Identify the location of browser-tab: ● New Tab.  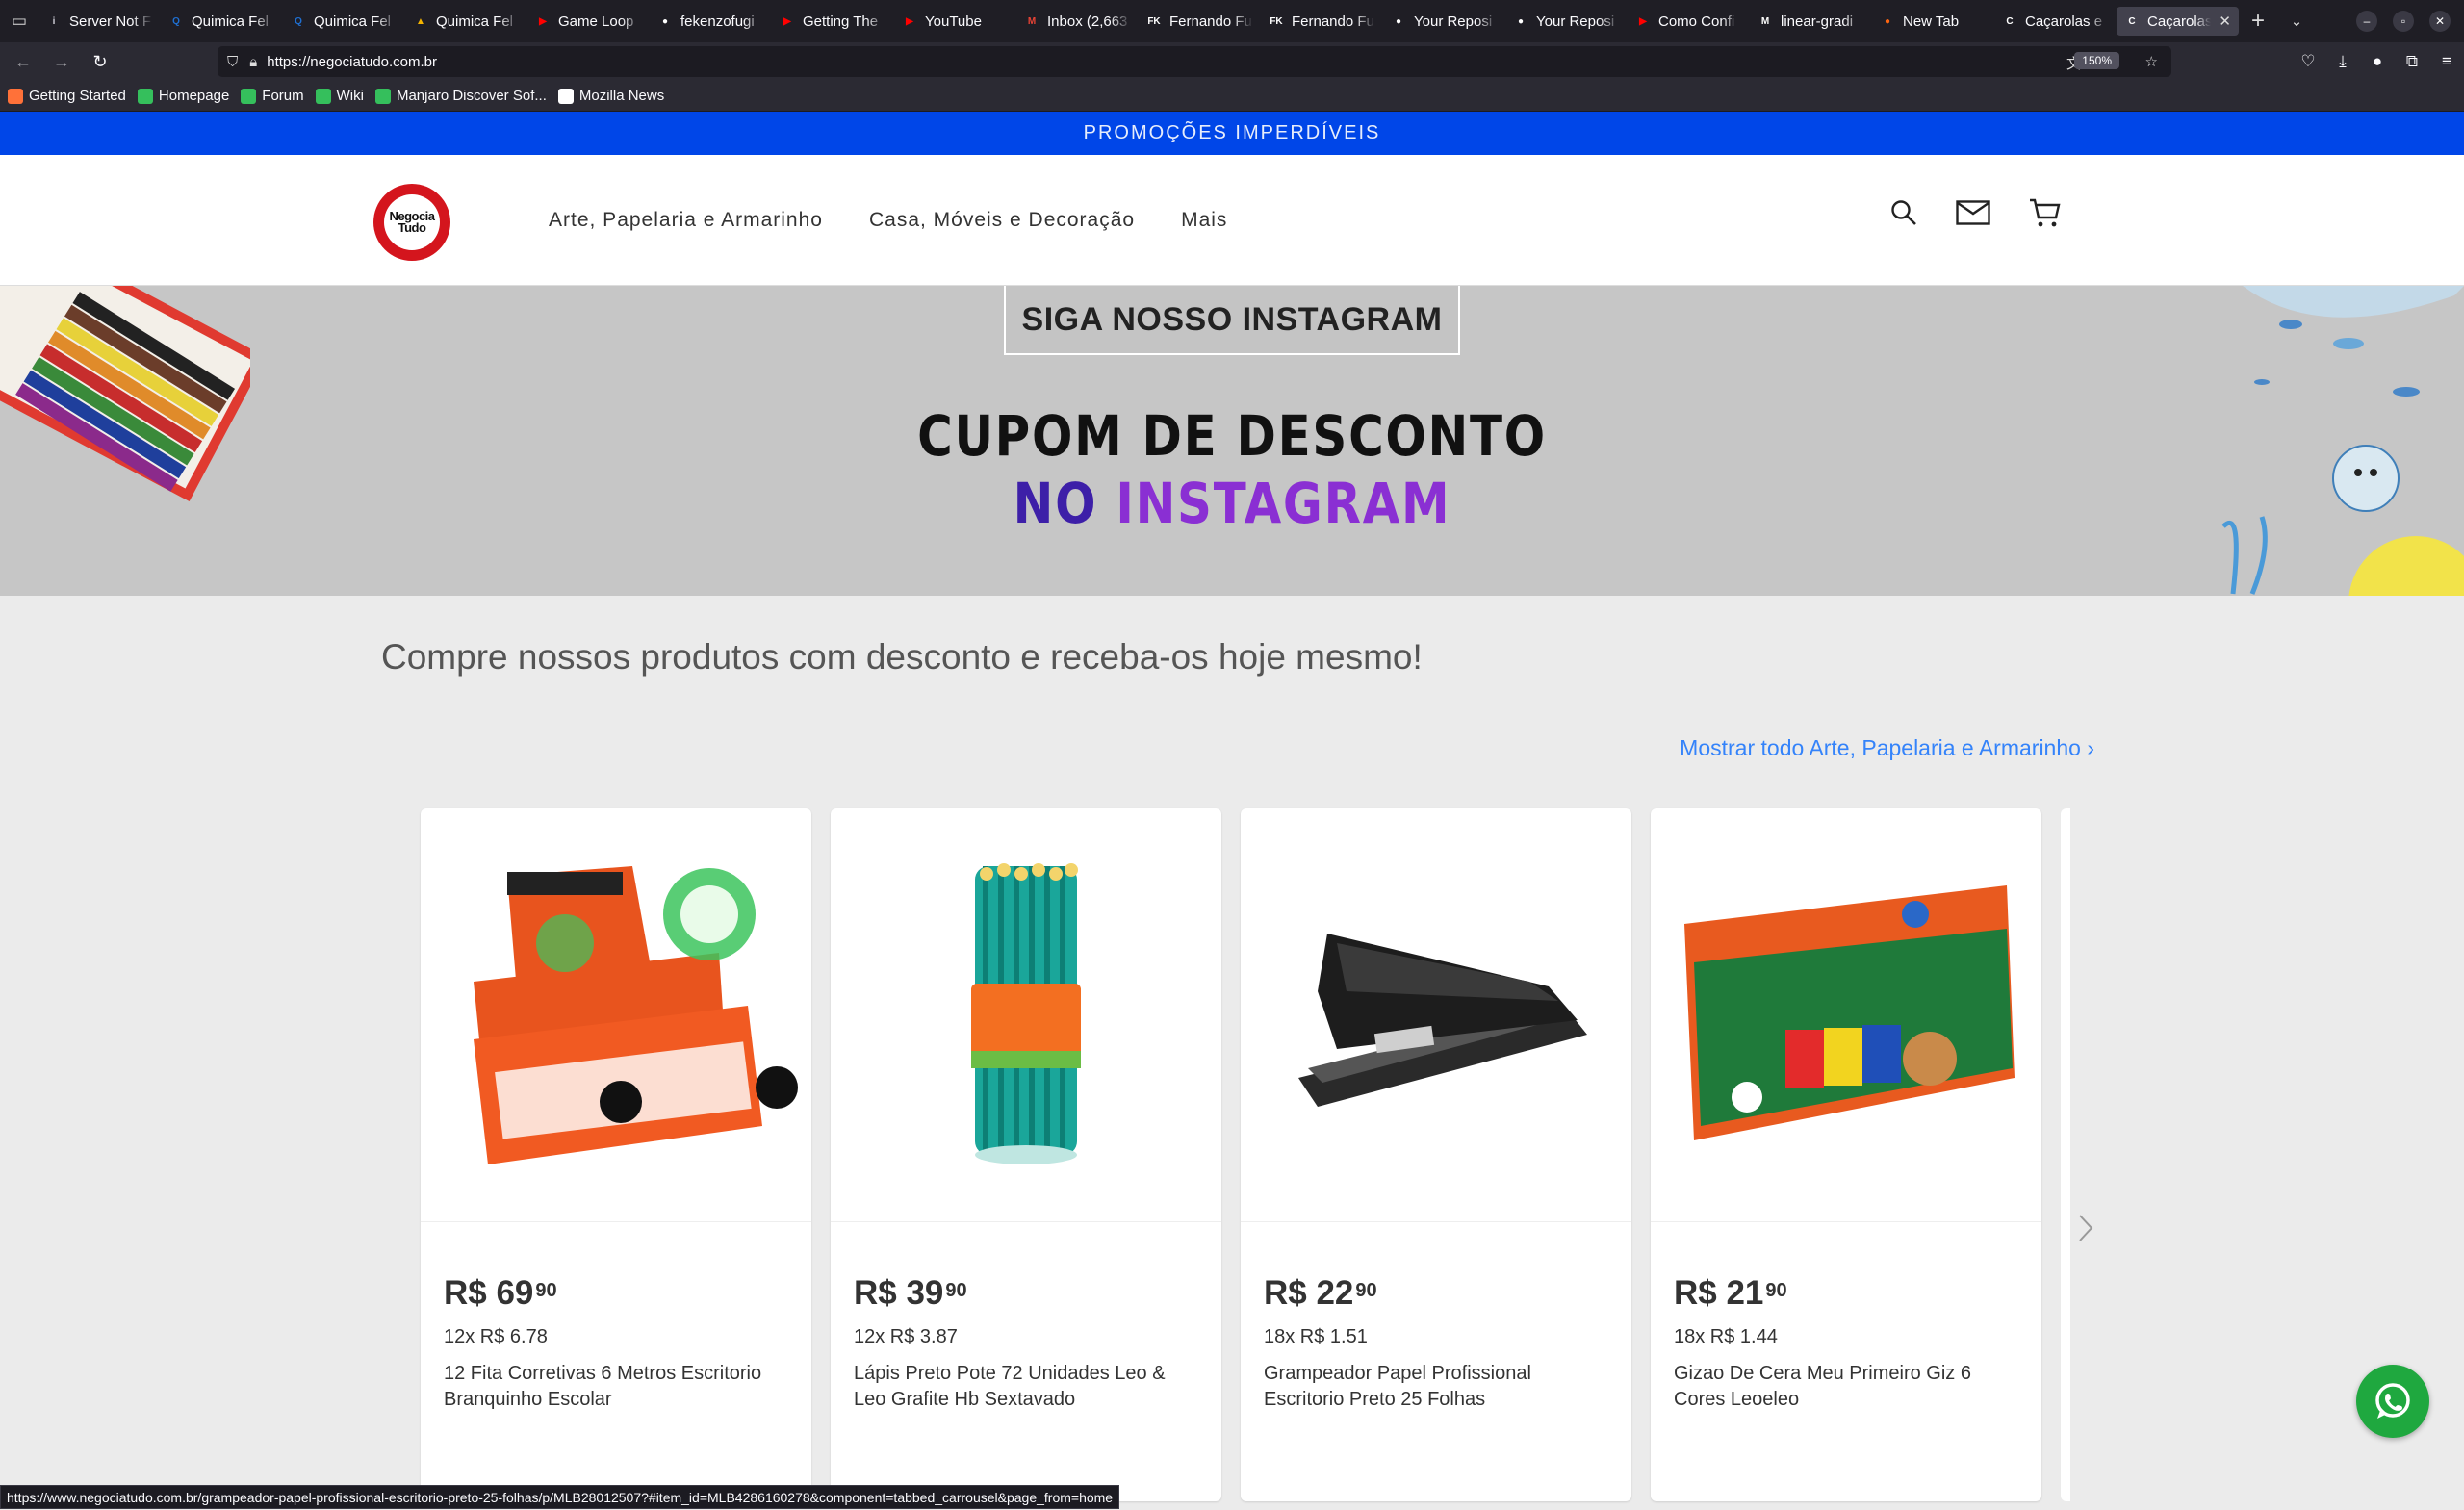
(1933, 21).